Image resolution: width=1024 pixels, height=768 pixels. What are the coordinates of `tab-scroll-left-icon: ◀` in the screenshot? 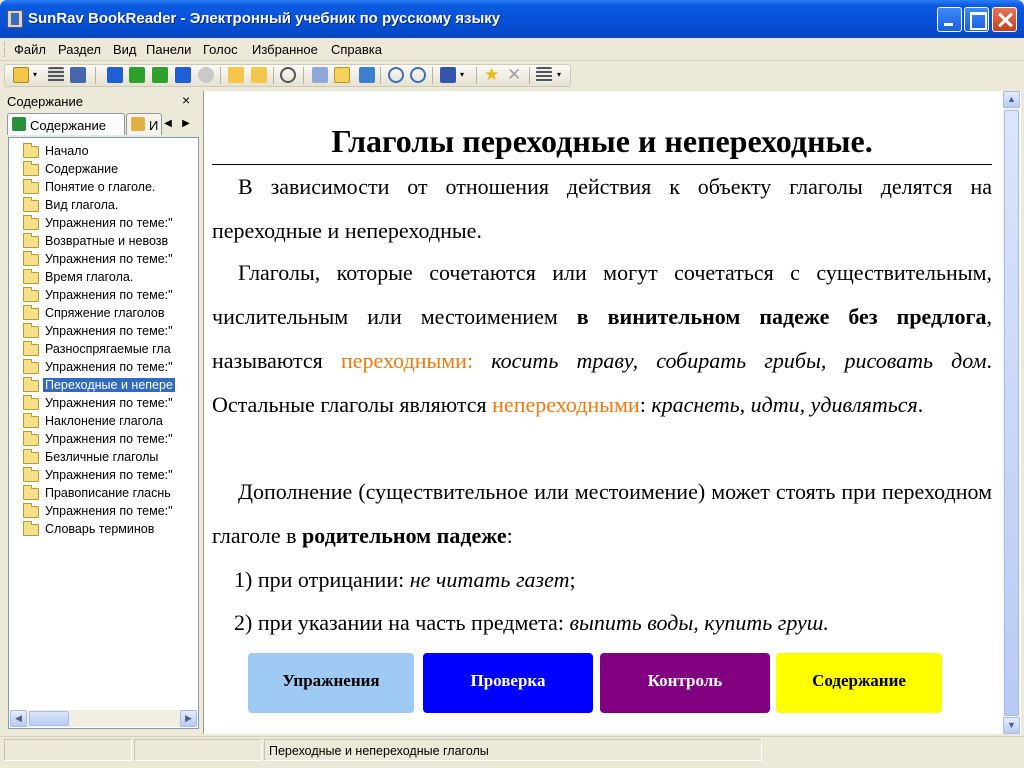 It's located at (168, 124).